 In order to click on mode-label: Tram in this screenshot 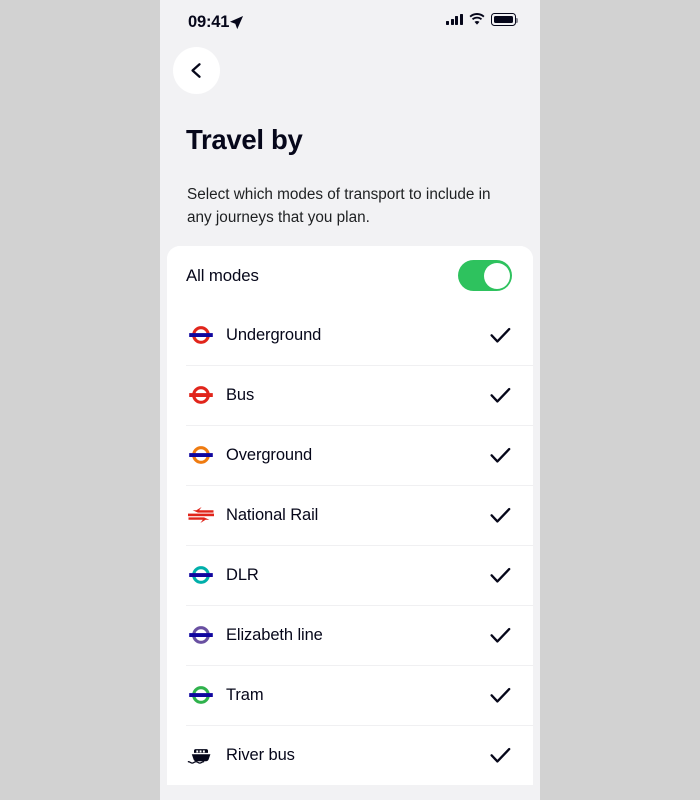, I will do `click(245, 694)`.